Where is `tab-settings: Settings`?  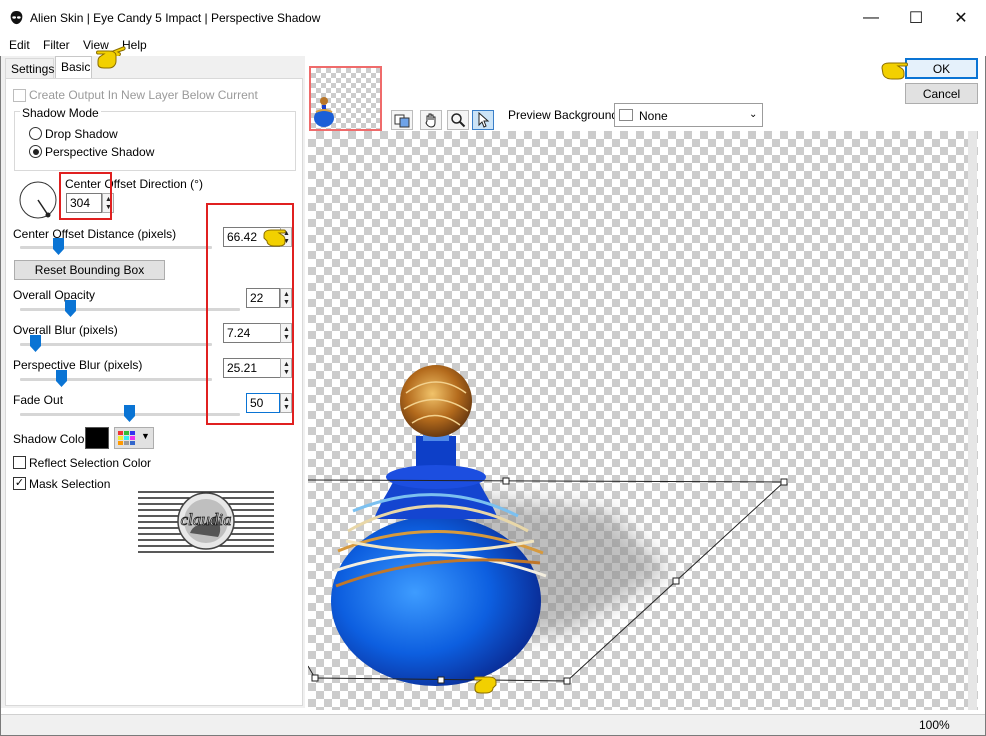 tab-settings: Settings is located at coordinates (29, 68).